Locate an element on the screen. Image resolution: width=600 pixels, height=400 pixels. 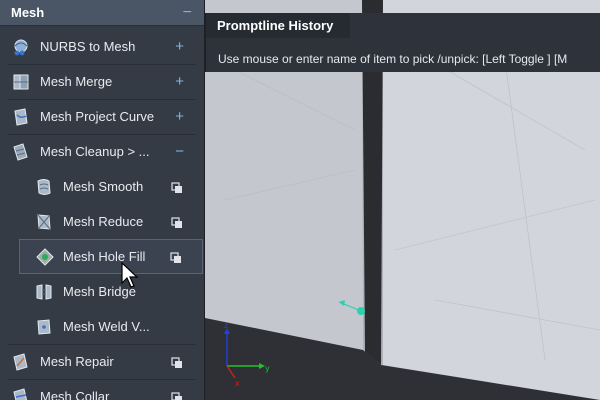
mesh-cleanup-icon is located at coordinates (21, 152).